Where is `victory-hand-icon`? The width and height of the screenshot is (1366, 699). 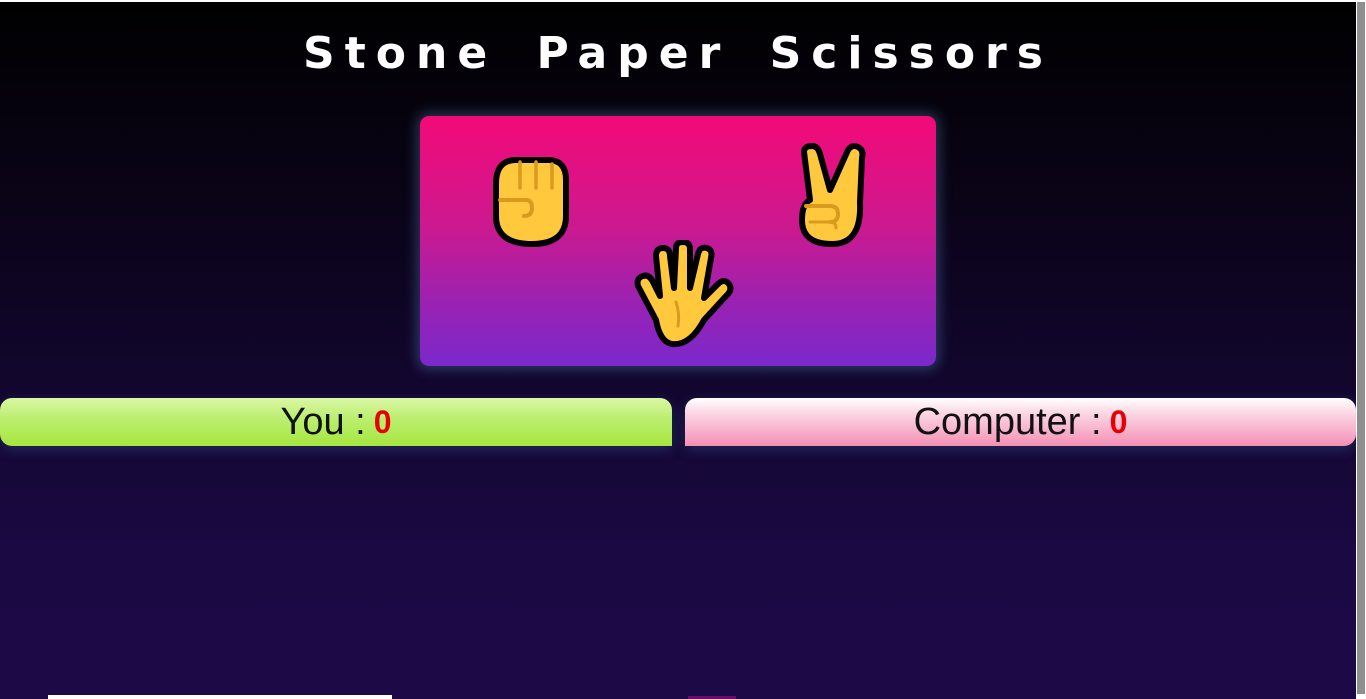 victory-hand-icon is located at coordinates (832, 195).